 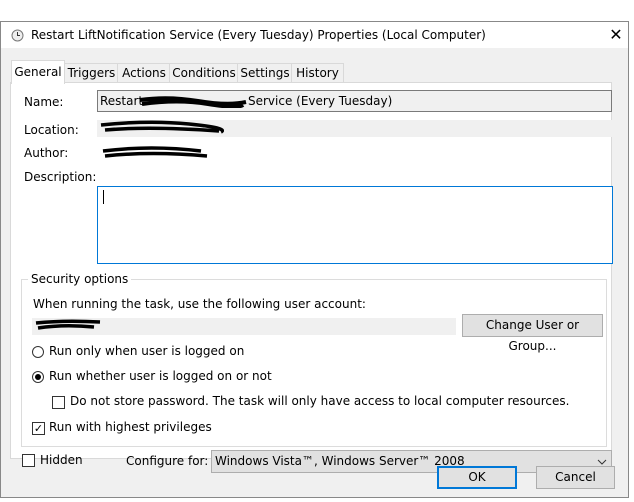 What do you see at coordinates (147, 351) in the screenshot?
I see `run-only-logged-on-label: Run only when user is logged on` at bounding box center [147, 351].